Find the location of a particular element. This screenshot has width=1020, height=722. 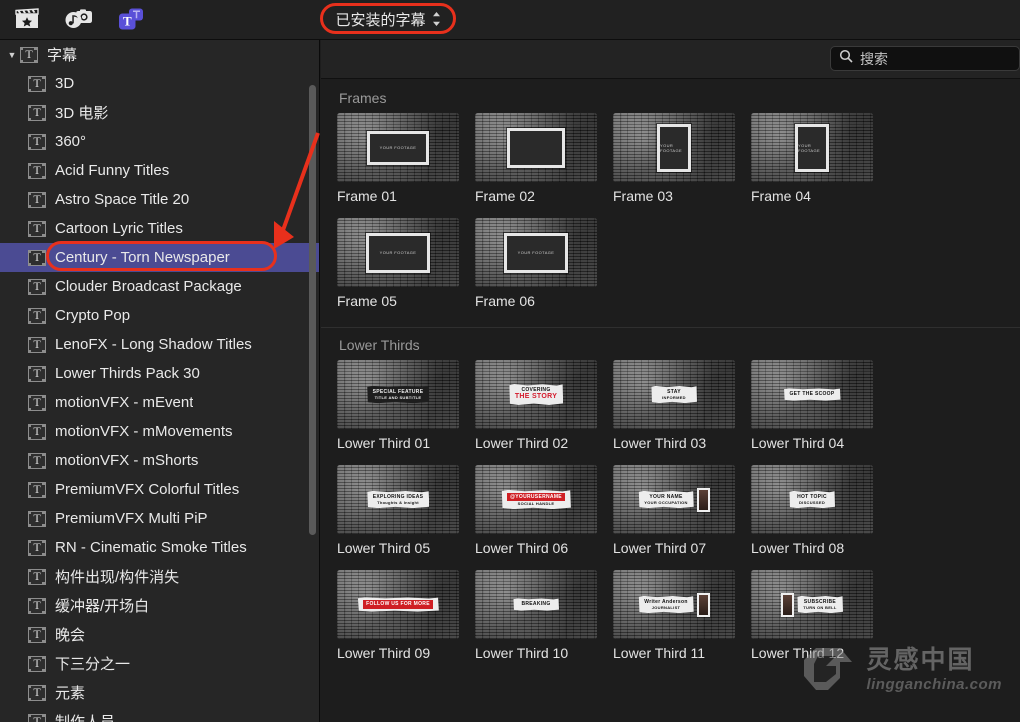

sidebar-item: T Acid Funny Titles is located at coordinates (159, 170).